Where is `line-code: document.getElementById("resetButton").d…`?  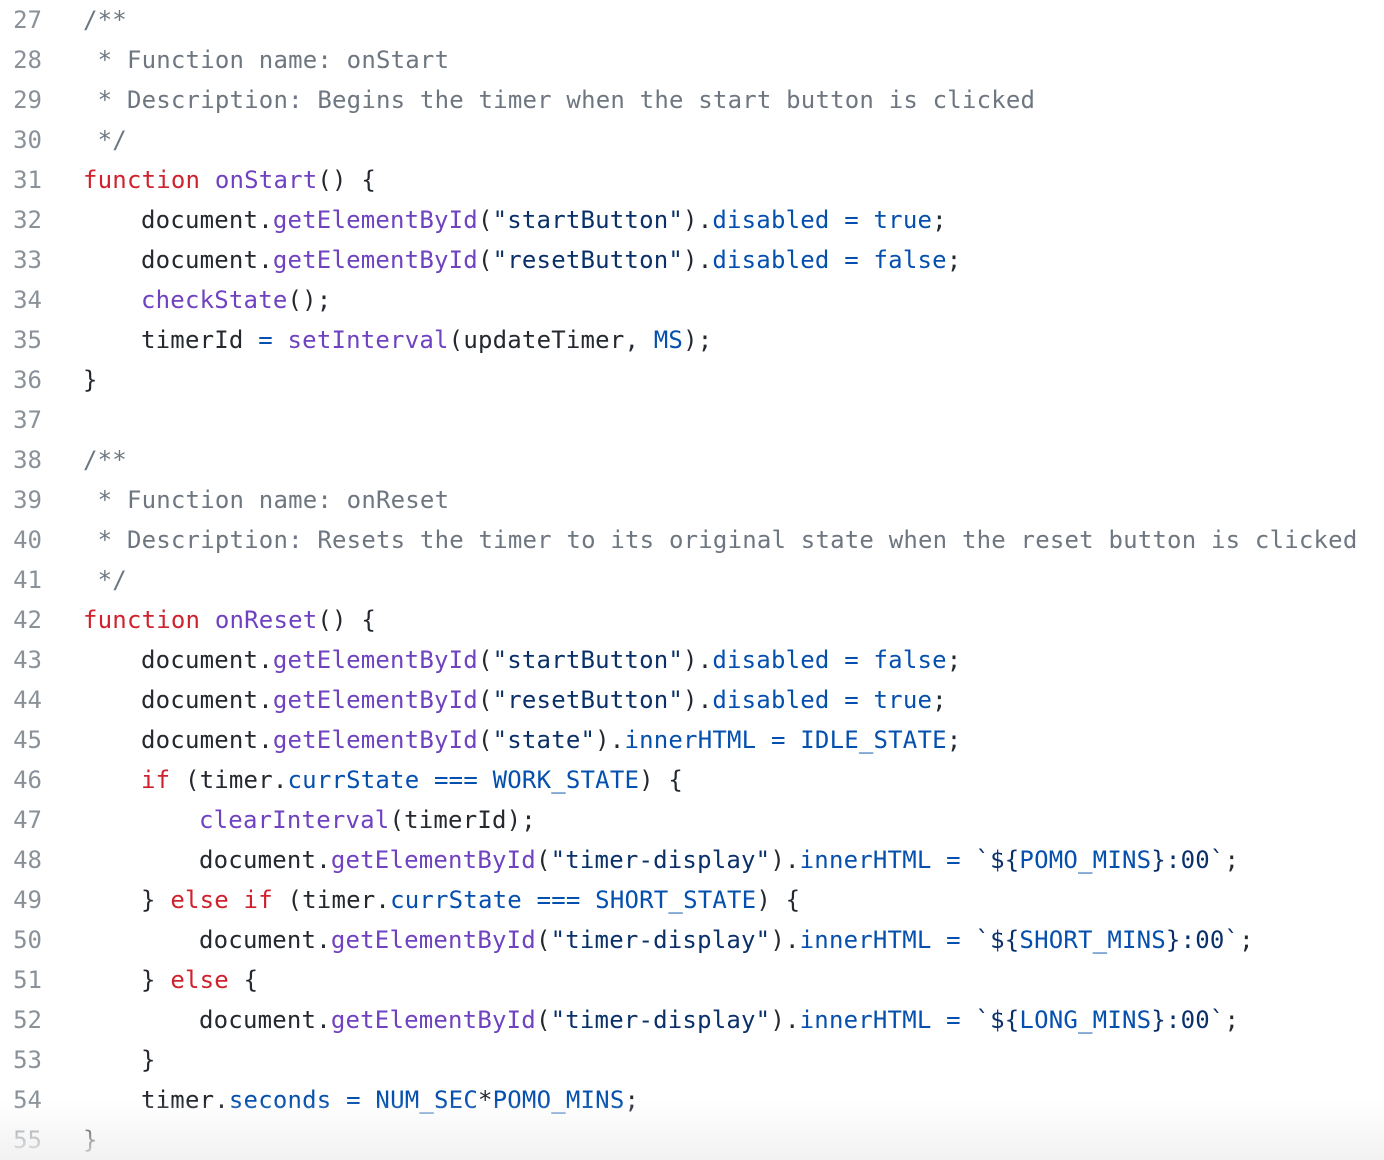 line-code: document.getElementById("resetButton").d… is located at coordinates (522, 260).